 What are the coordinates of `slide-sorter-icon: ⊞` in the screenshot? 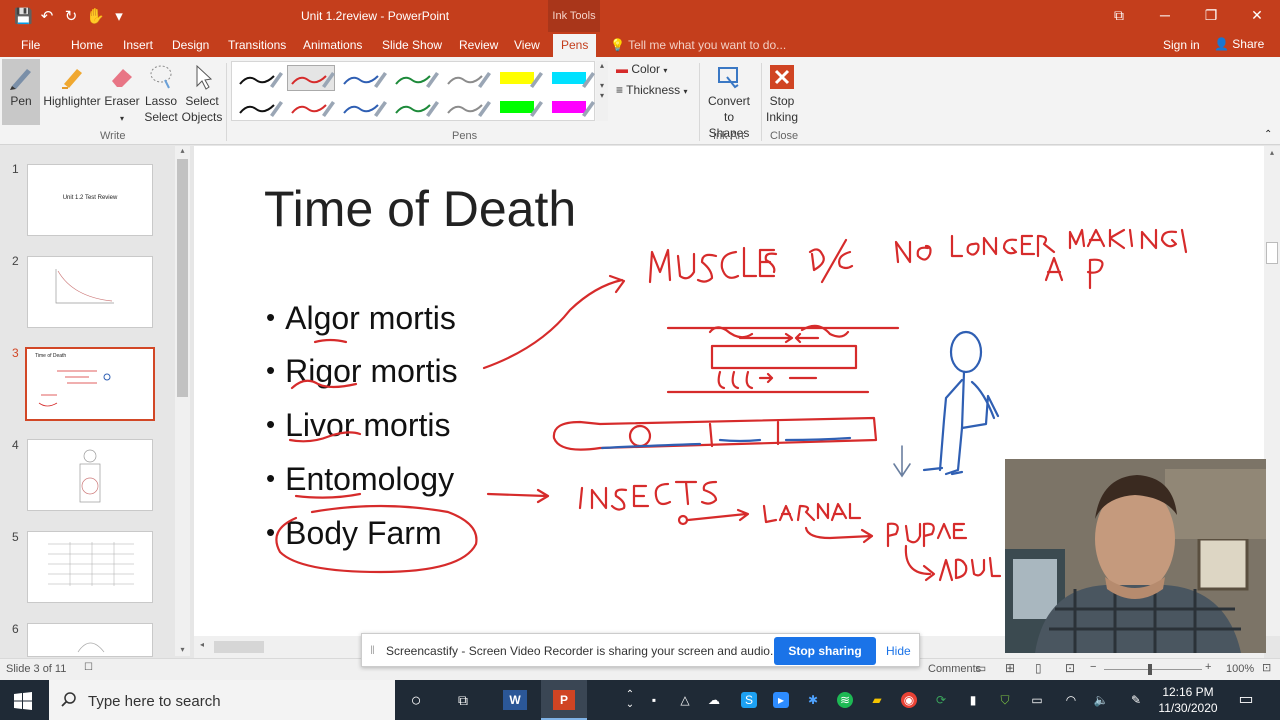 It's located at (1010, 668).